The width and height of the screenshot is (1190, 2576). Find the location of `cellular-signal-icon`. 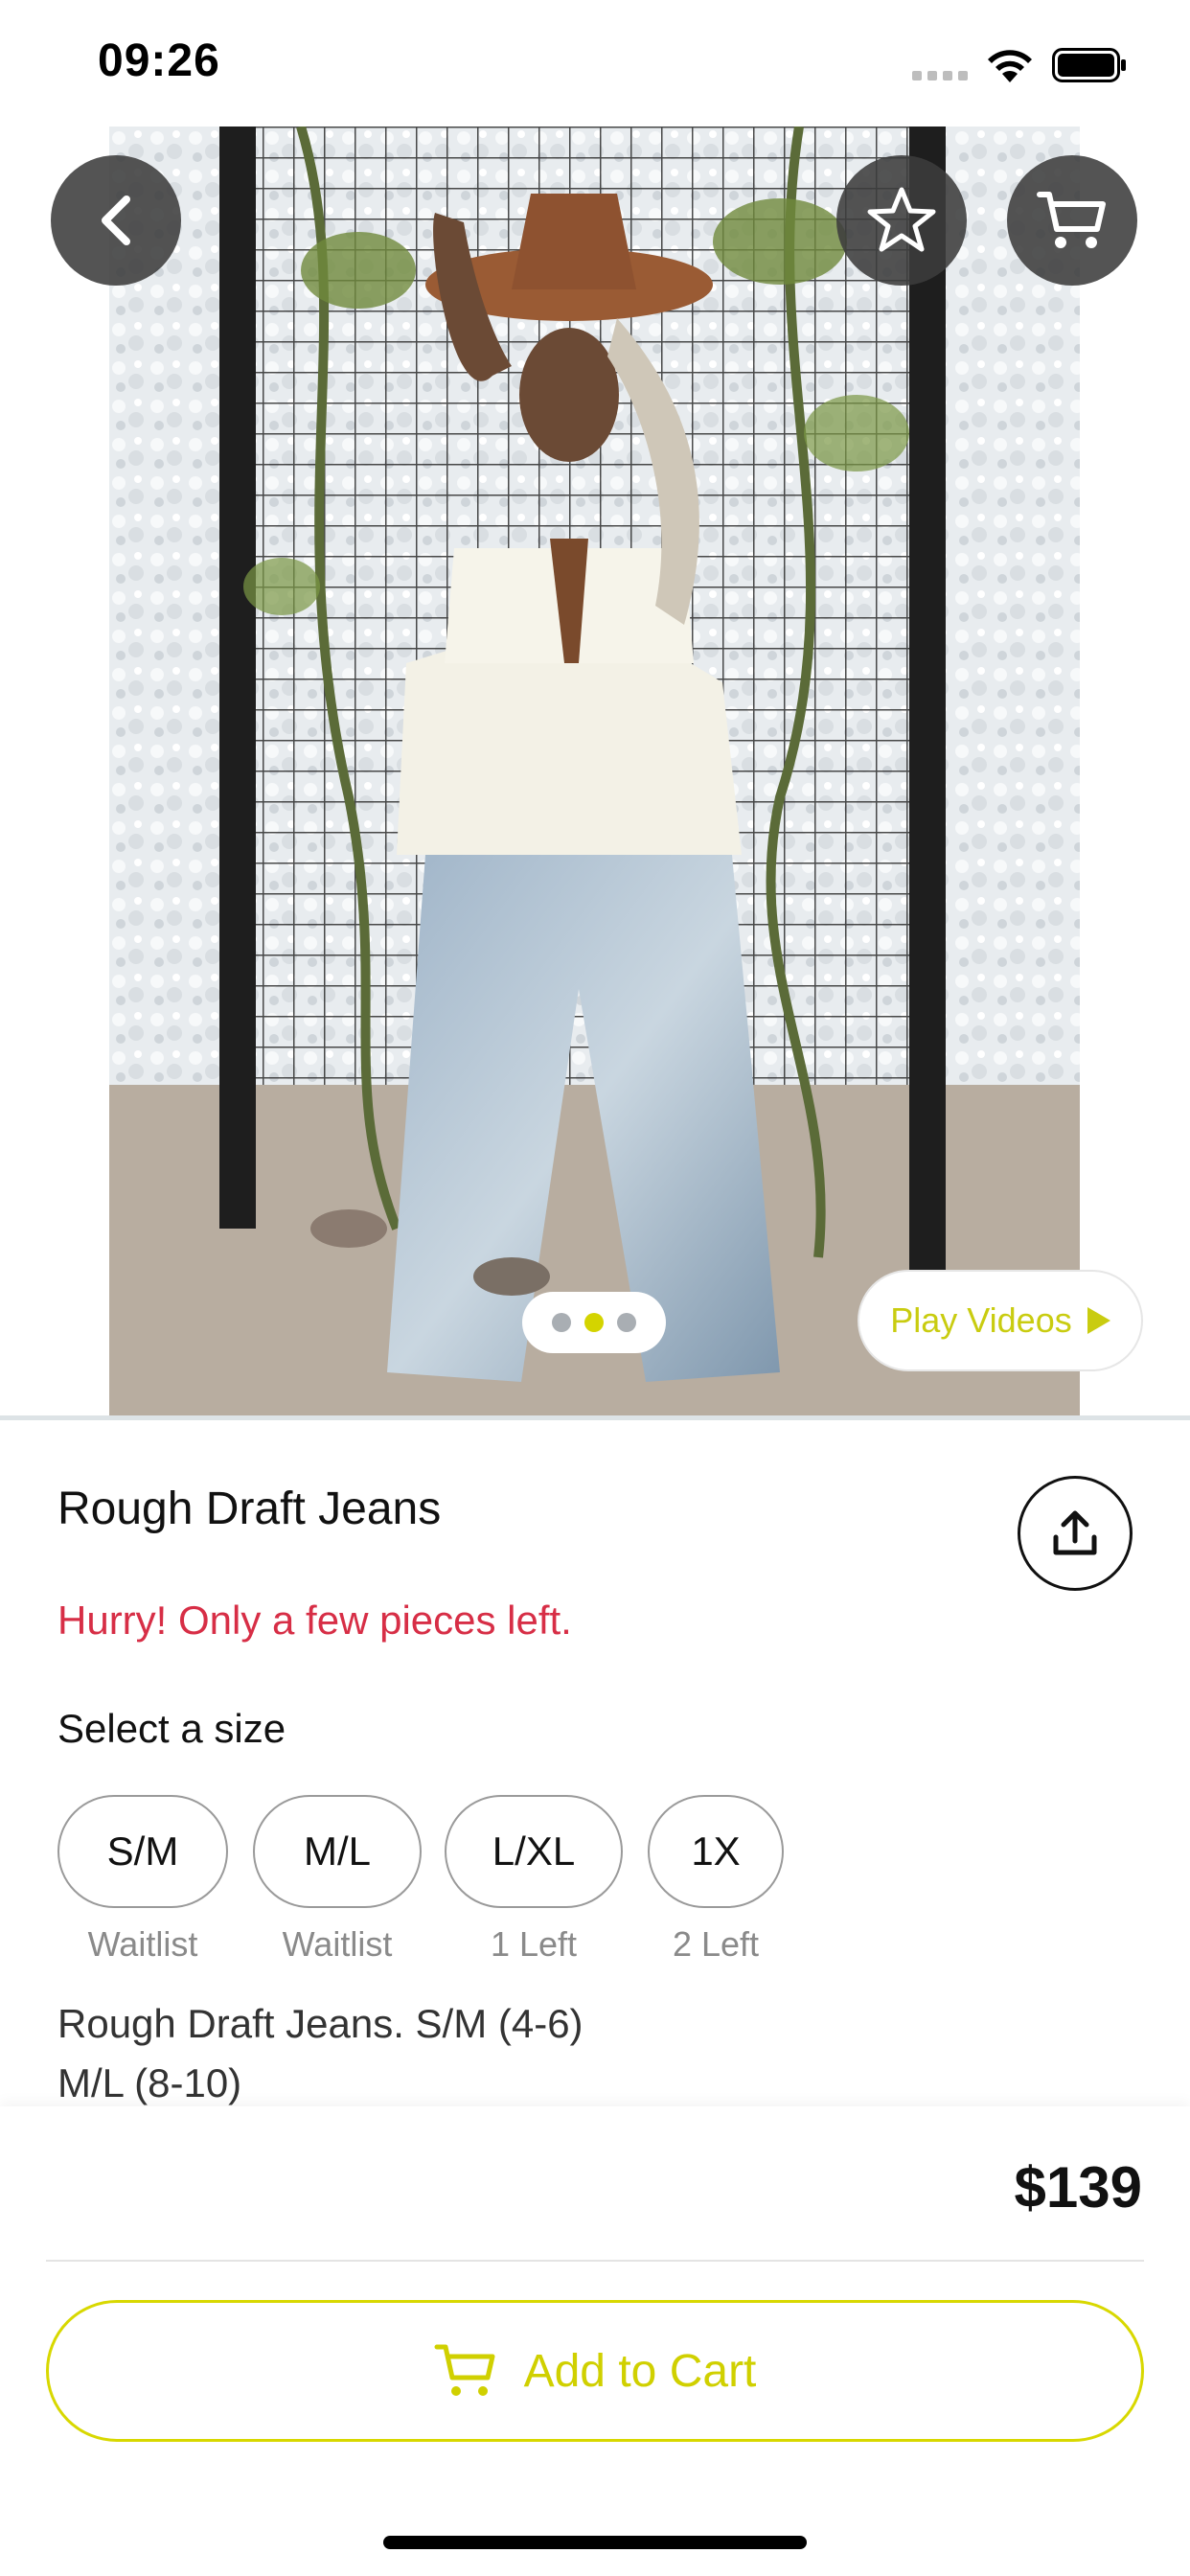

cellular-signal-icon is located at coordinates (940, 75).